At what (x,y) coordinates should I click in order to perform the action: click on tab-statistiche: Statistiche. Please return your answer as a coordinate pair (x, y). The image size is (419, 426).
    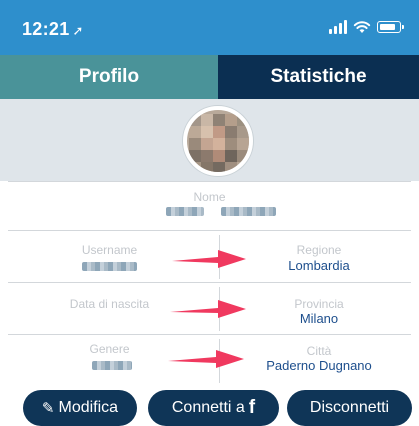
    Looking at the image, I should click on (318, 77).